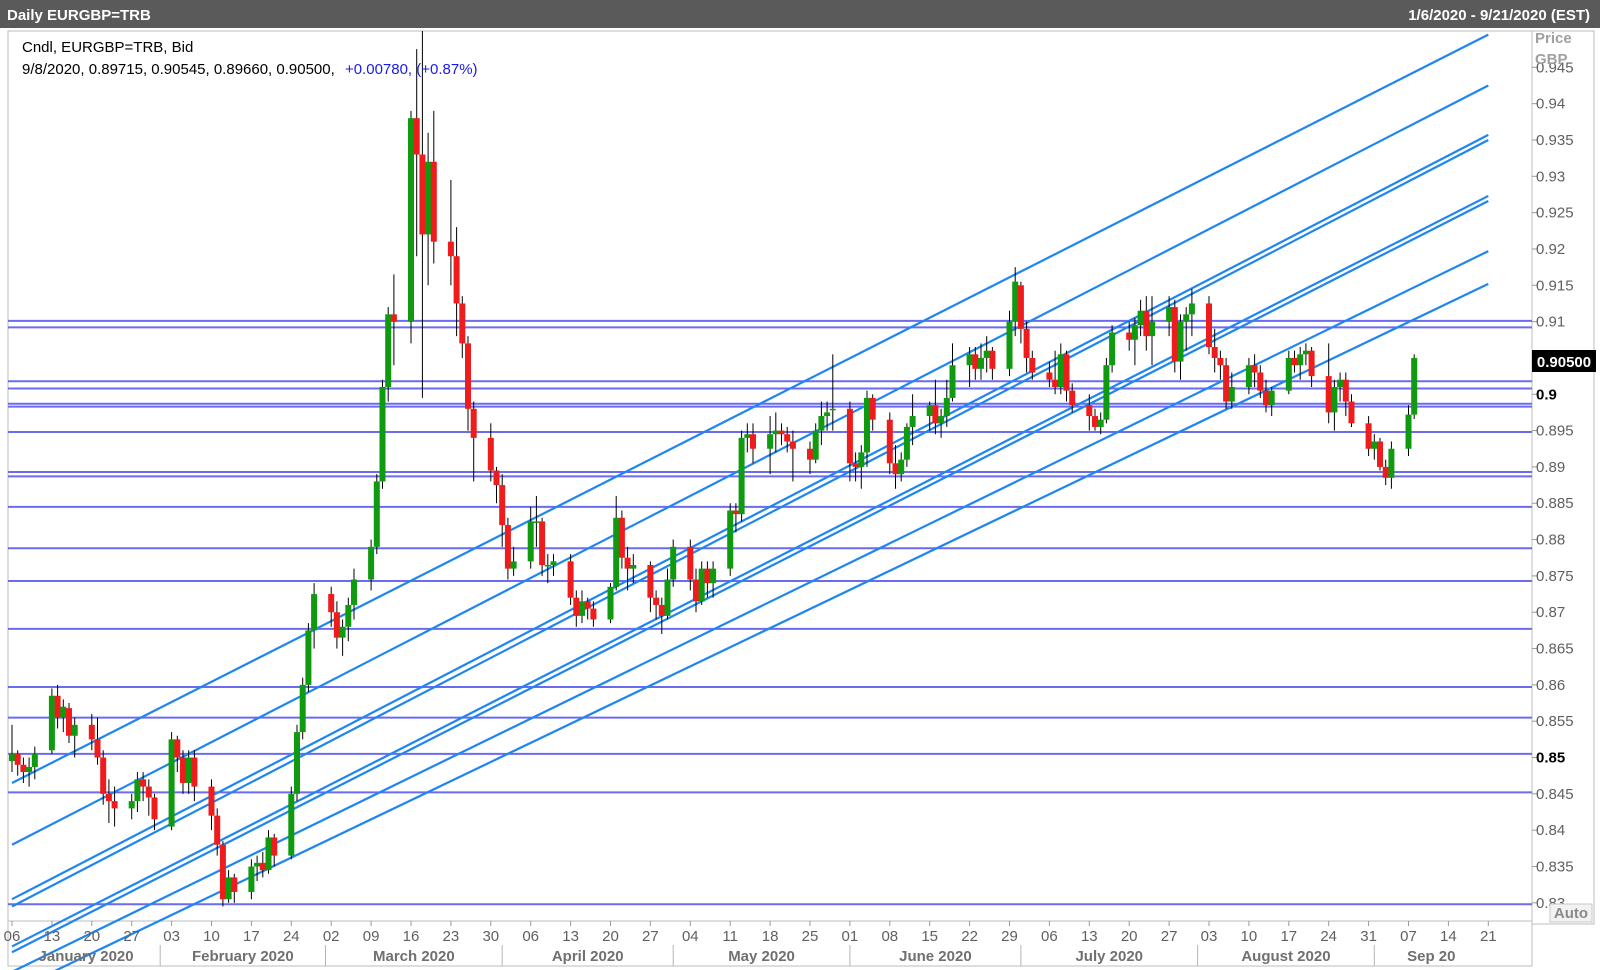  What do you see at coordinates (969, 936) in the screenshot?
I see `x-tick-label: 22` at bounding box center [969, 936].